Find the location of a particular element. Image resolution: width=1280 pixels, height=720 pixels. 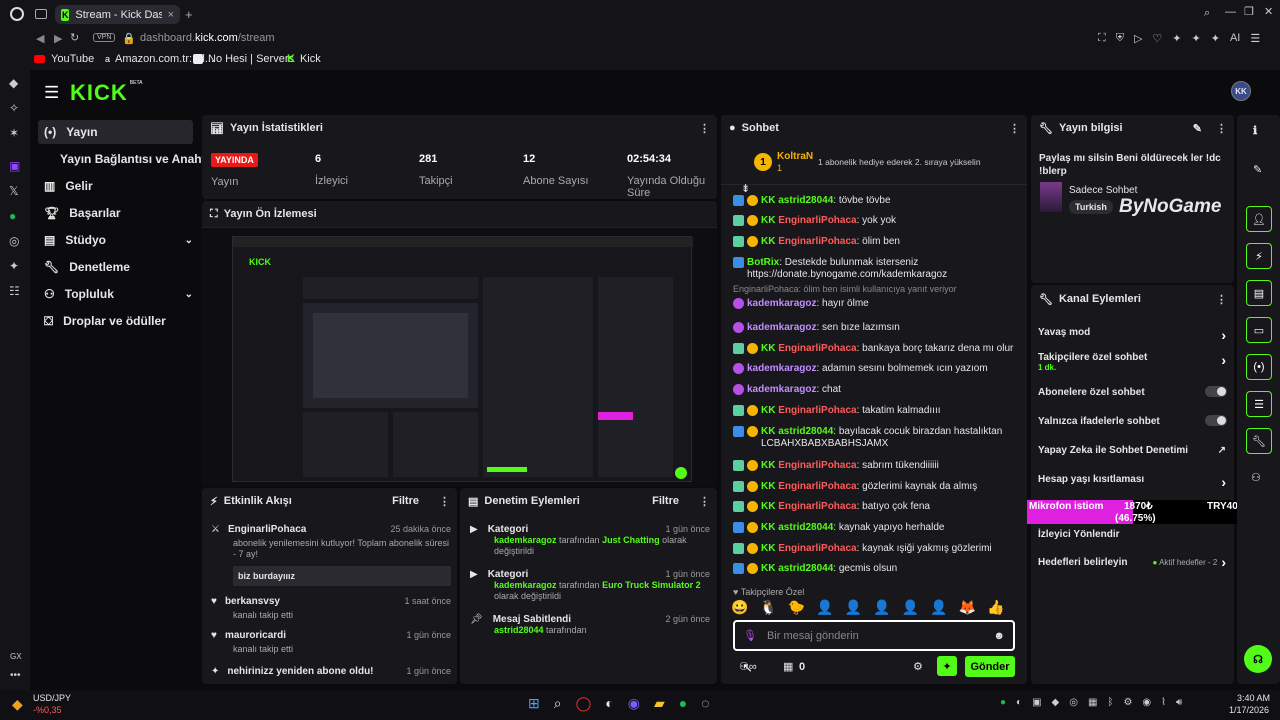

tray-icon: ◎ is located at coordinates (1073, 702).